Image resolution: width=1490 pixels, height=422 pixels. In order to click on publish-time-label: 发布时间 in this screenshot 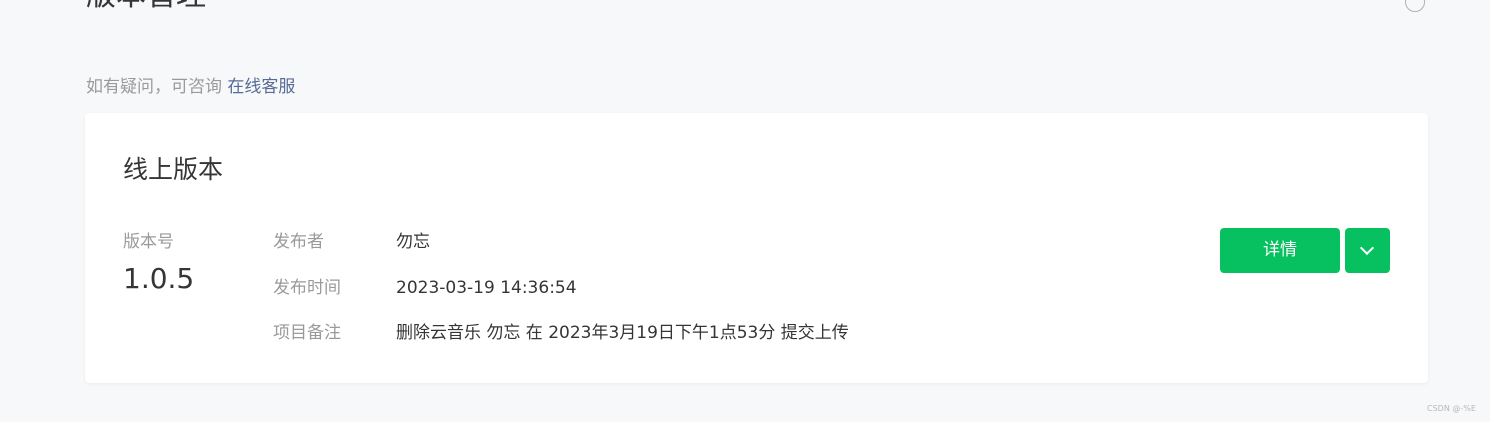, I will do `click(307, 288)`.